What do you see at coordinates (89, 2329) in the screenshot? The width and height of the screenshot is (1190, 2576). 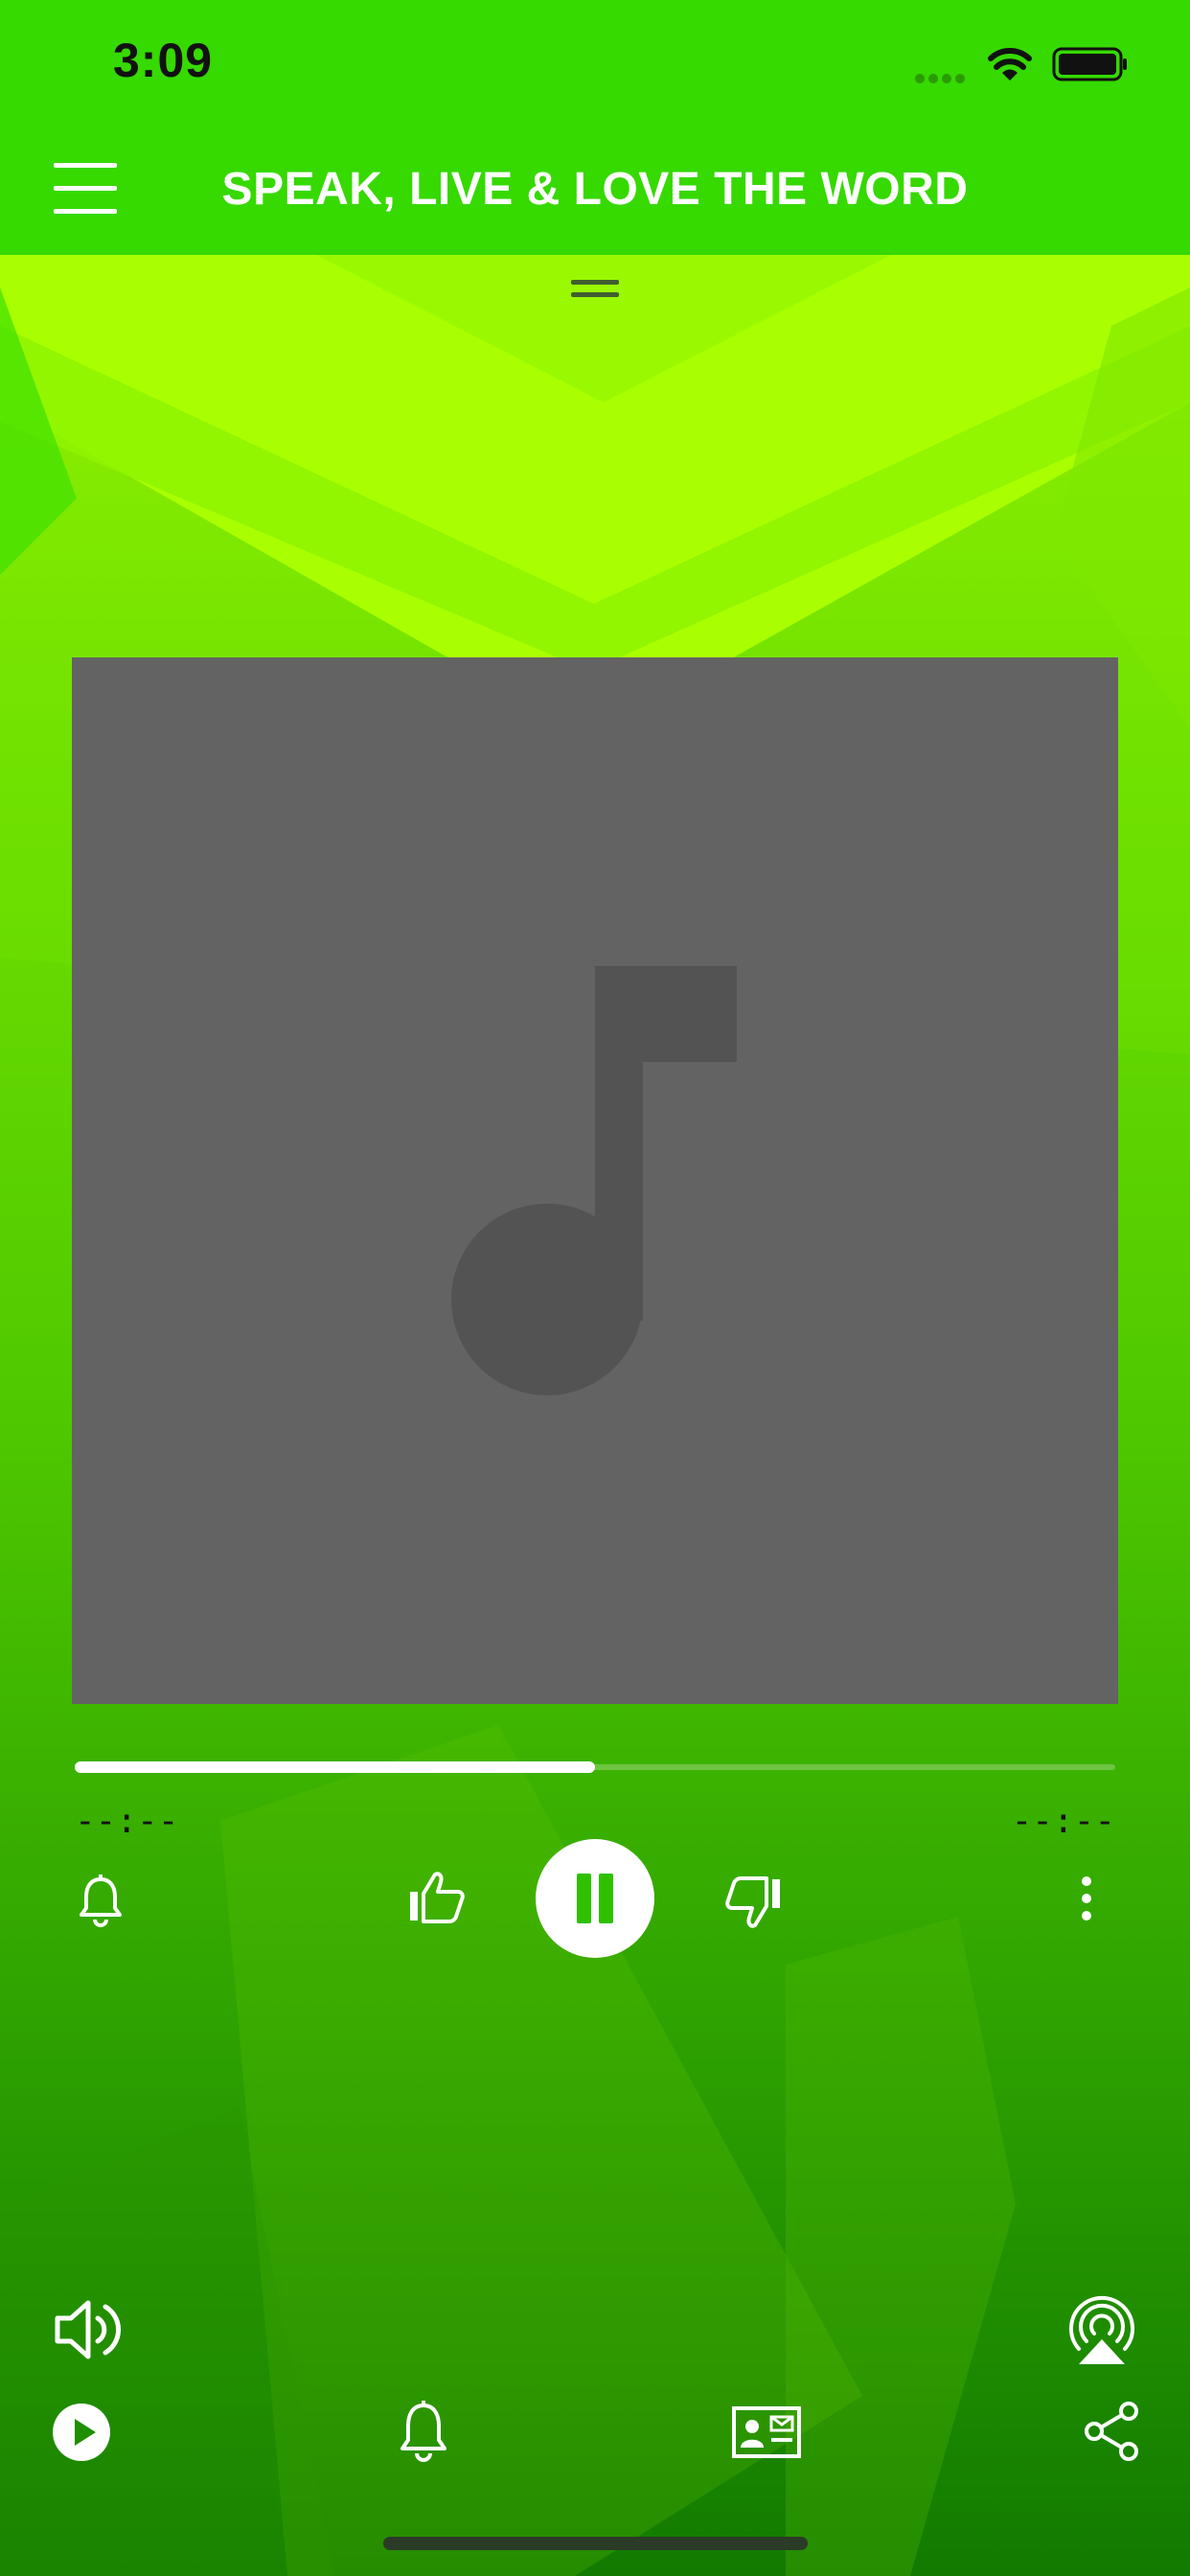 I see `speaker-volume-icon` at bounding box center [89, 2329].